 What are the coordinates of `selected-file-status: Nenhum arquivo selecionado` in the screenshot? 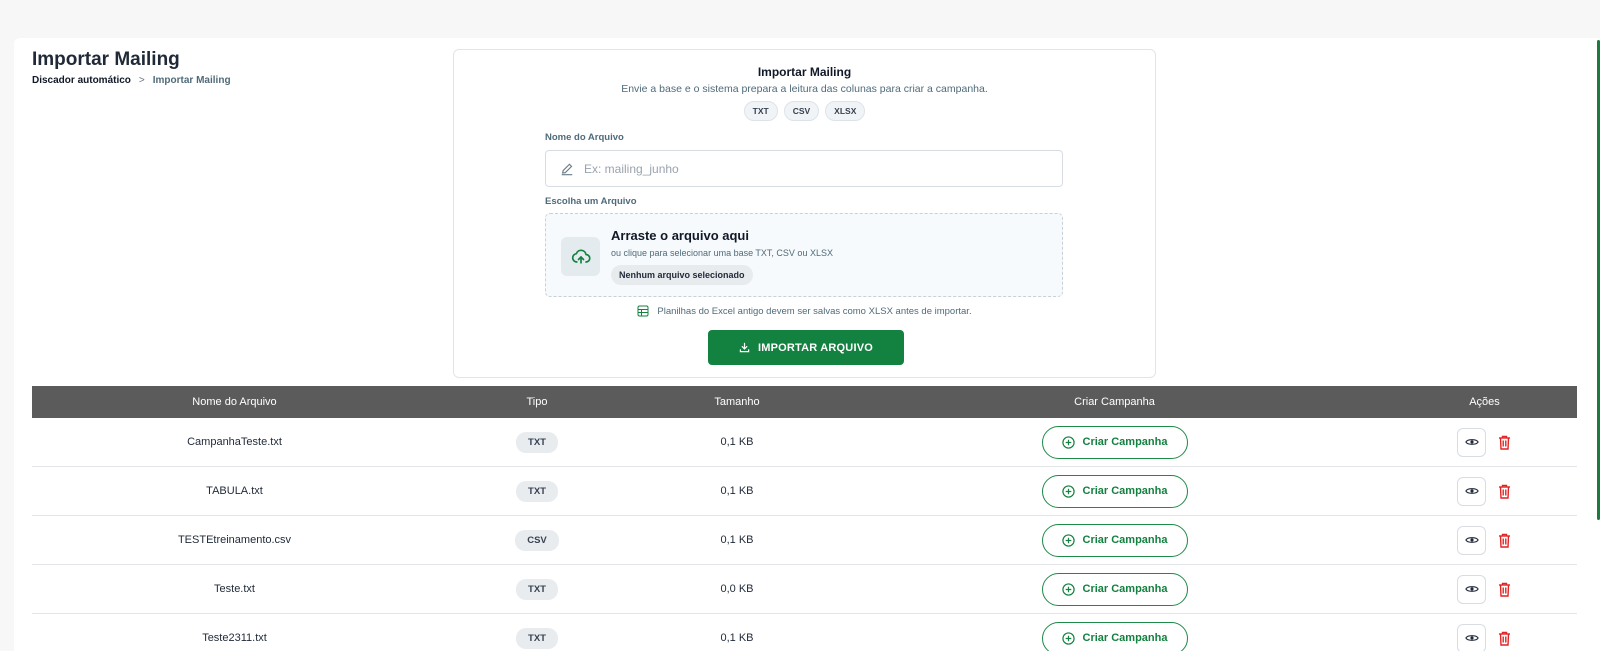 It's located at (682, 275).